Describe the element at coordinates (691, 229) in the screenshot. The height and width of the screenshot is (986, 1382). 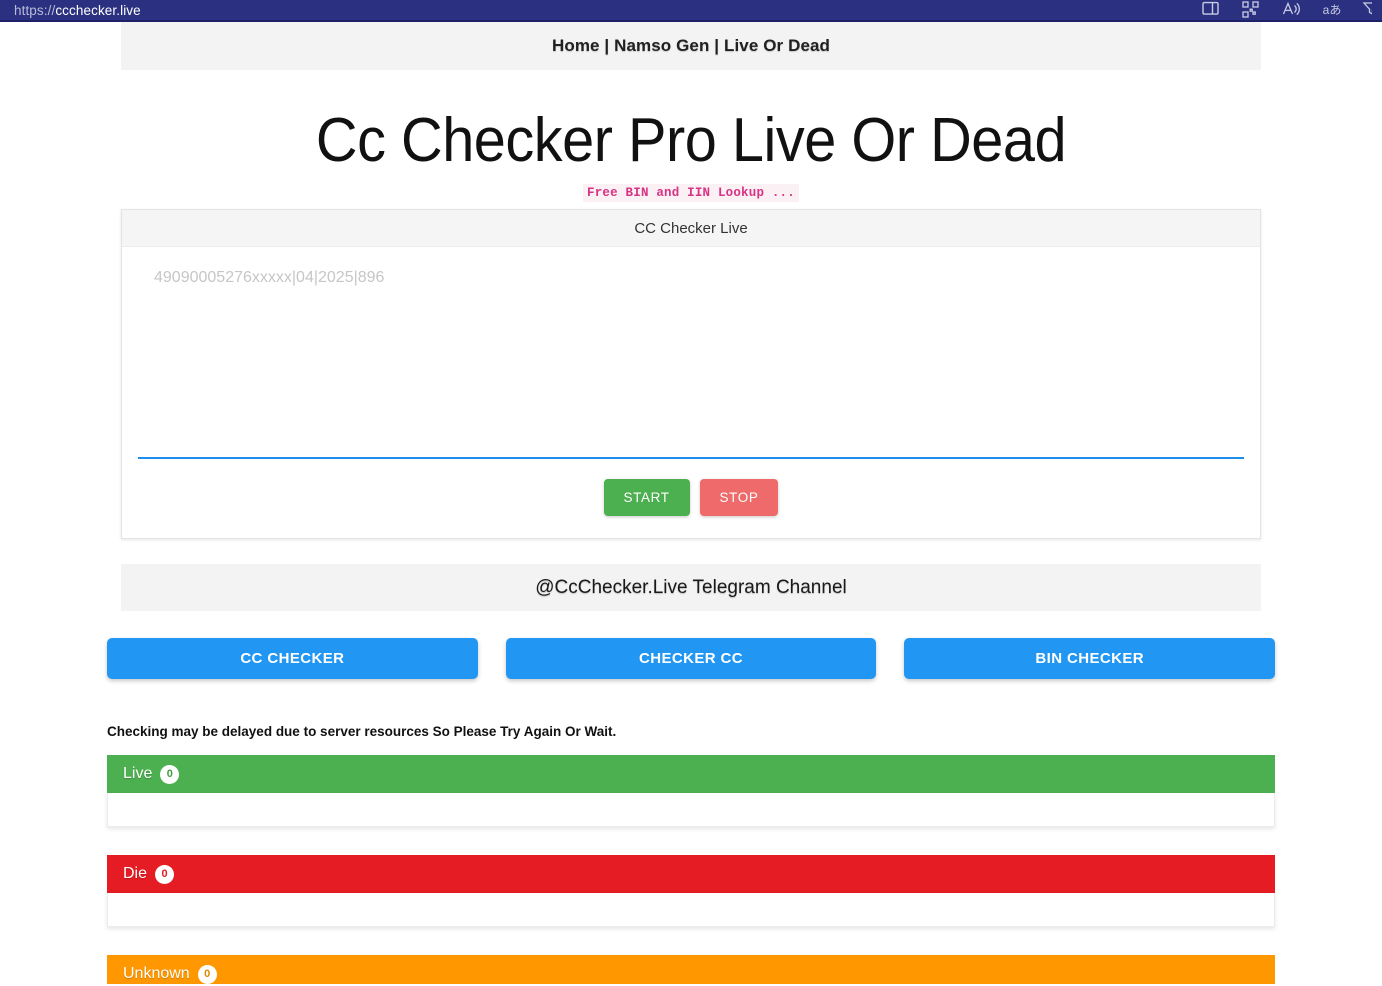
I see `card-header: CC Checker Live` at that location.